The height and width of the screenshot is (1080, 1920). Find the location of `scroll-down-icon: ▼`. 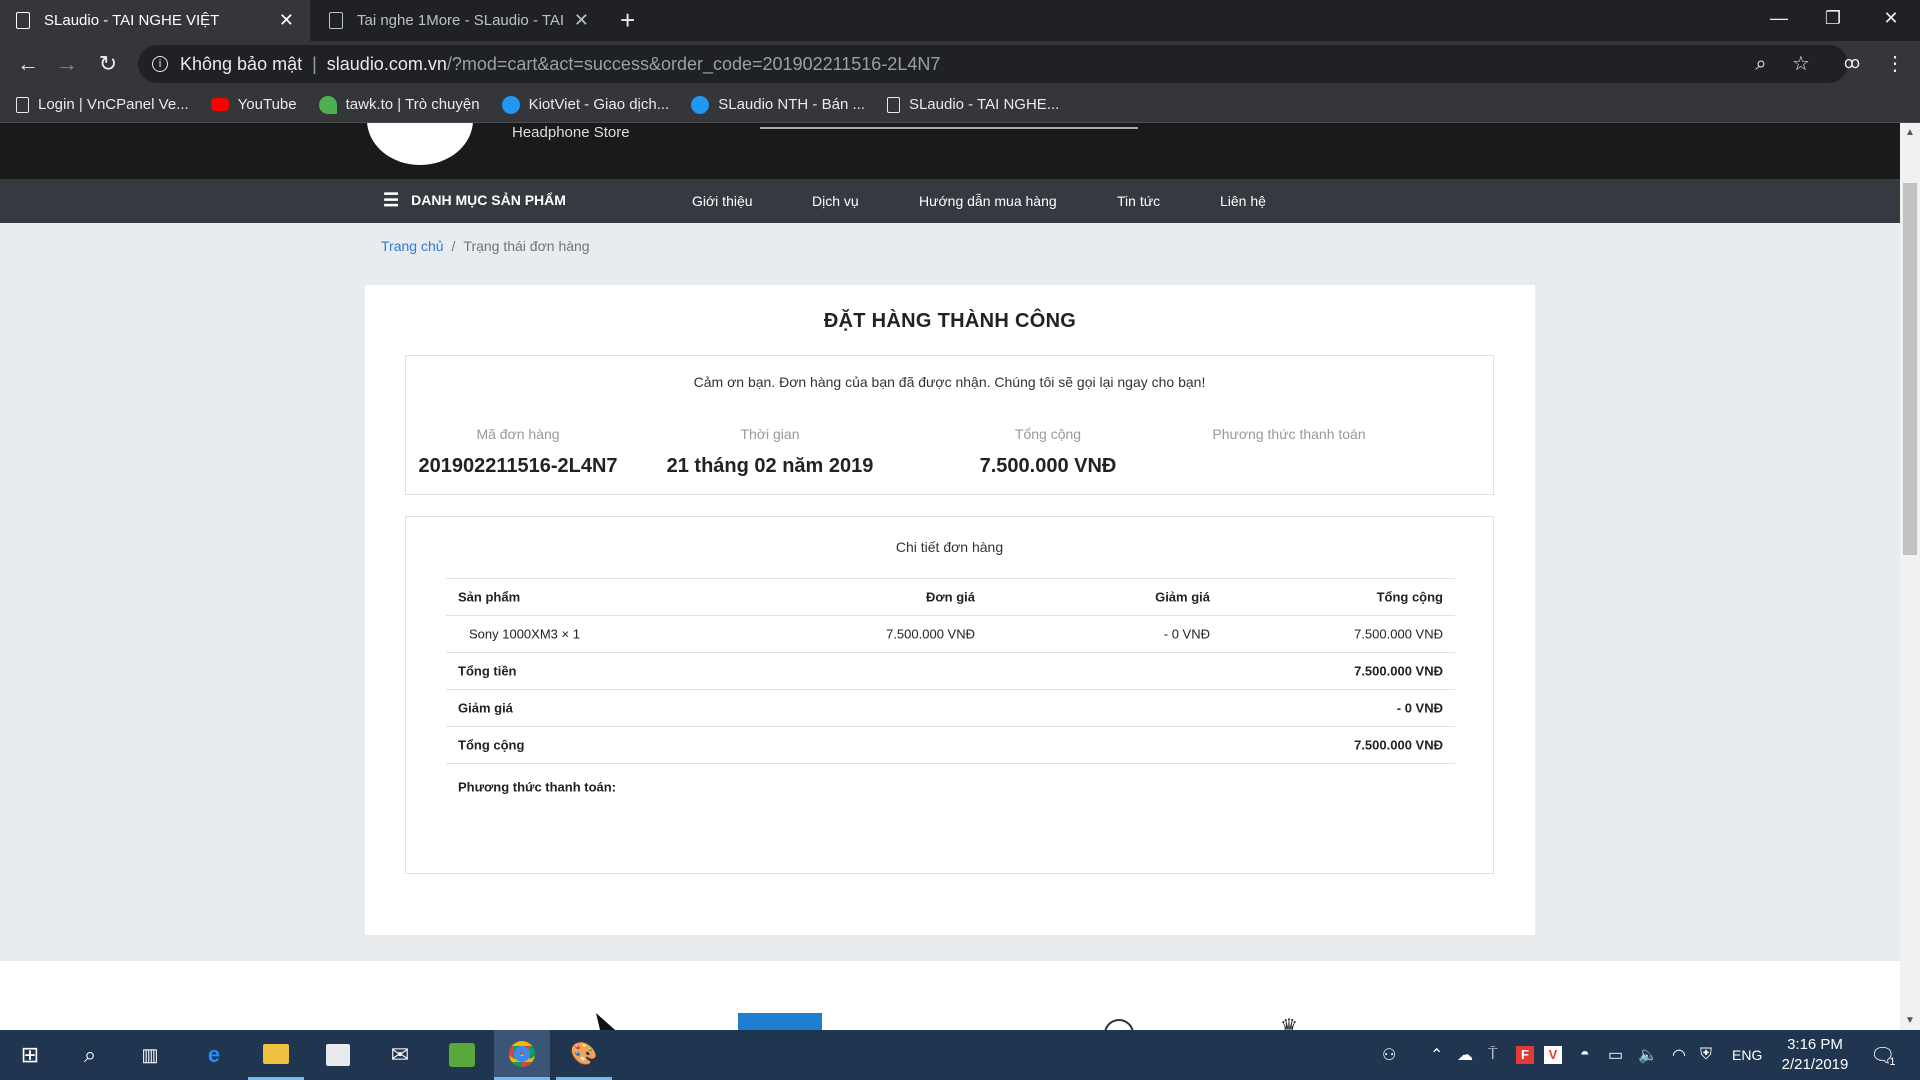

scroll-down-icon: ▼ is located at coordinates (1910, 1020).